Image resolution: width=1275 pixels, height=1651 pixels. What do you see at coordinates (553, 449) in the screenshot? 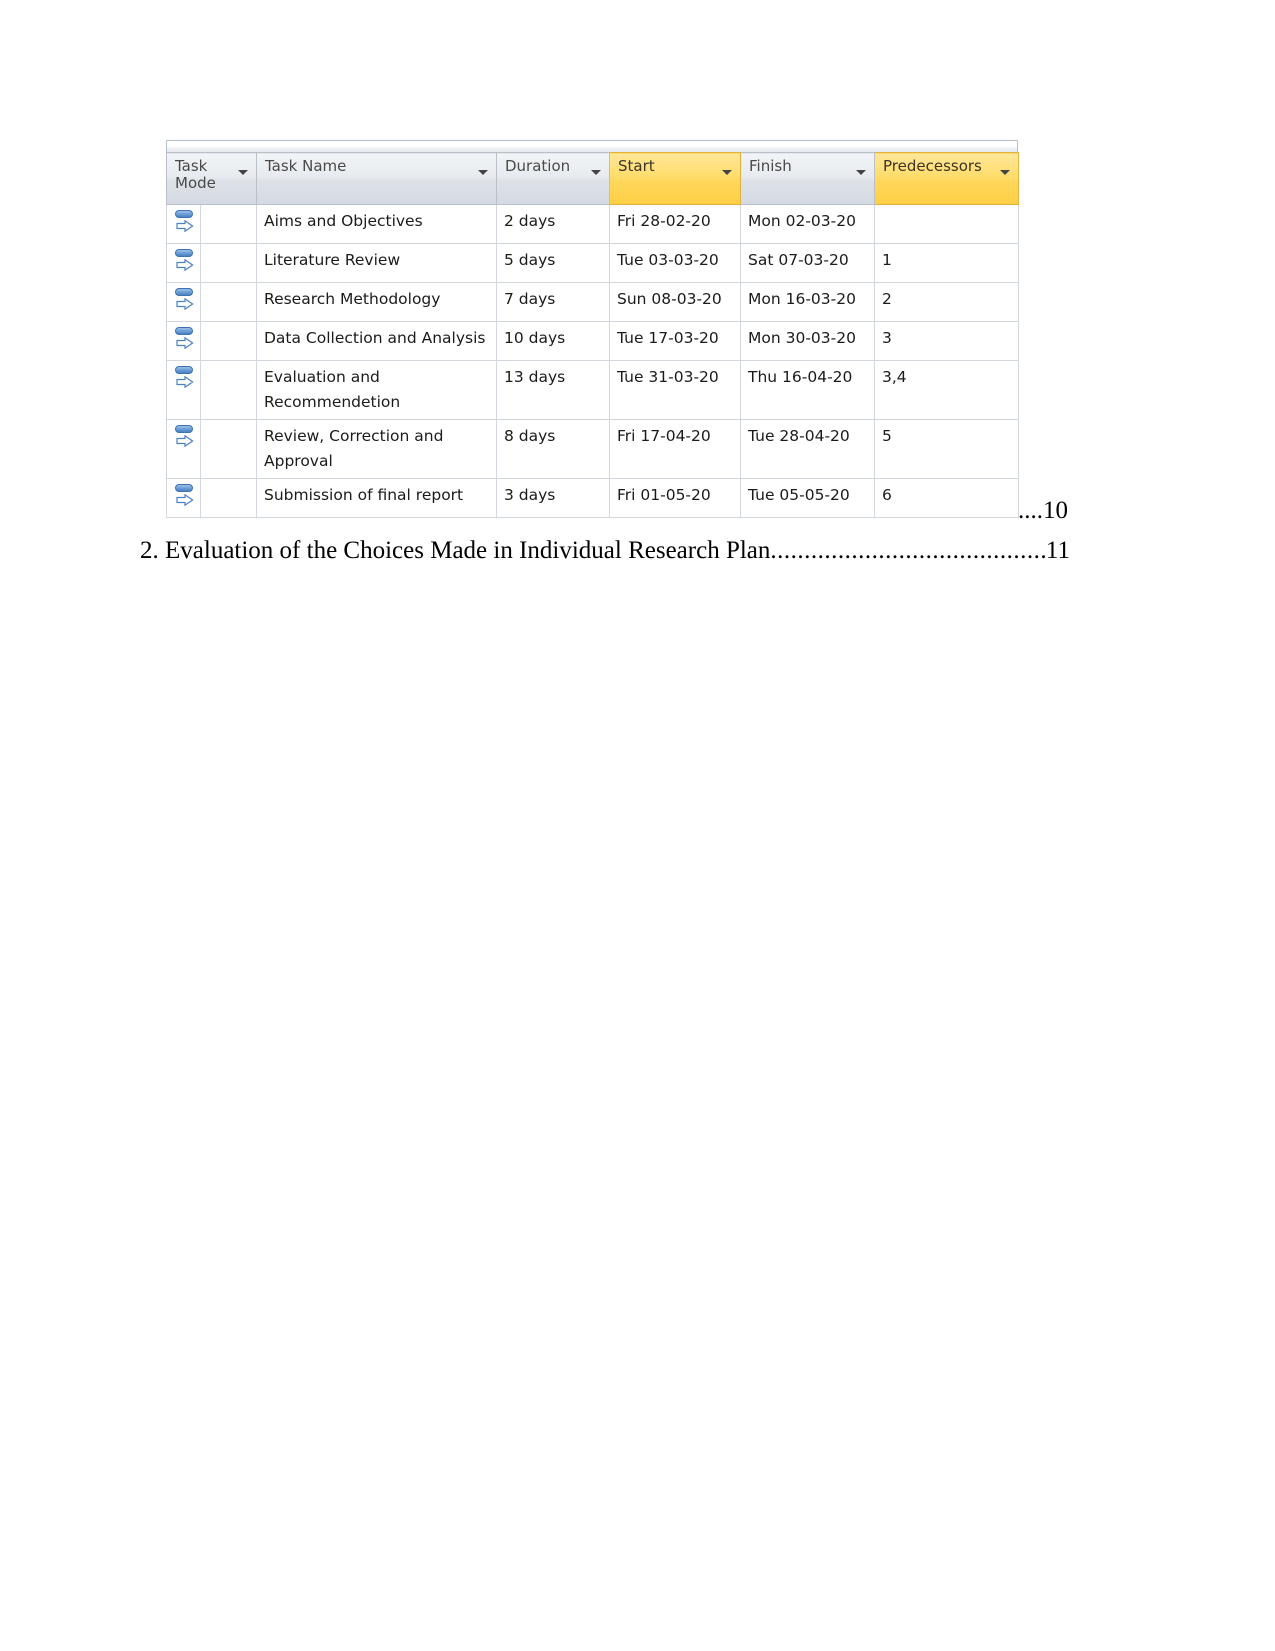
I see `cell-duration: 8 days` at bounding box center [553, 449].